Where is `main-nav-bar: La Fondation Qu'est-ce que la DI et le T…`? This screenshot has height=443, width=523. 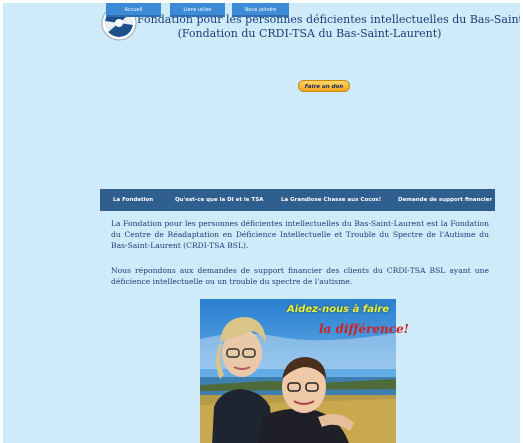 main-nav-bar: La Fondation Qu'est-ce que la DI et le T… is located at coordinates (297, 200).